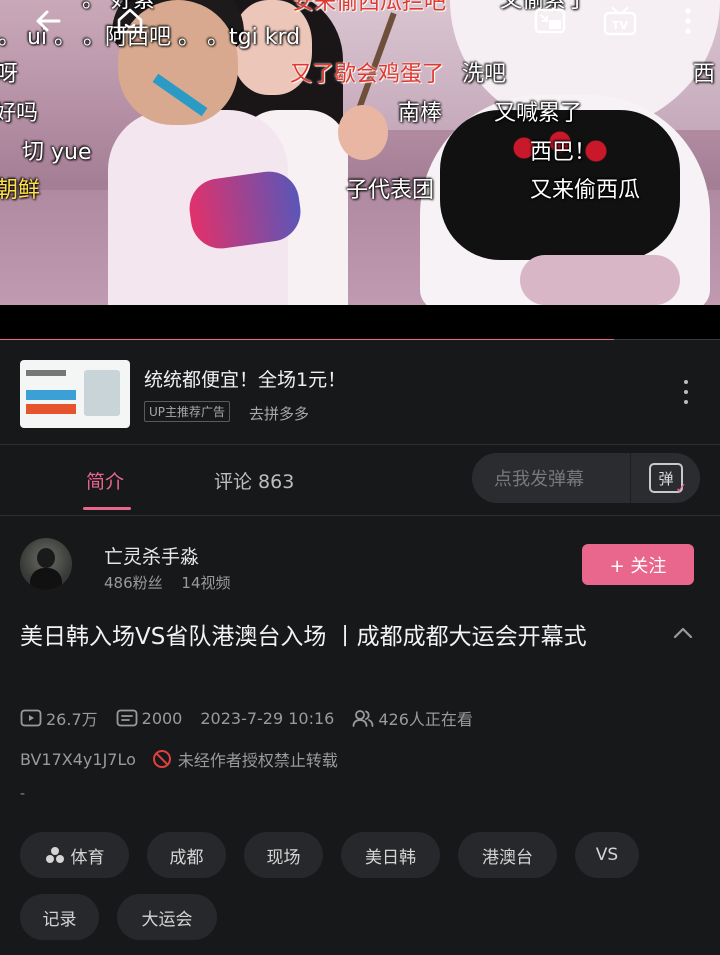 The height and width of the screenshot is (955, 720). I want to click on danmaku-comment: 呀, so click(9, 74).